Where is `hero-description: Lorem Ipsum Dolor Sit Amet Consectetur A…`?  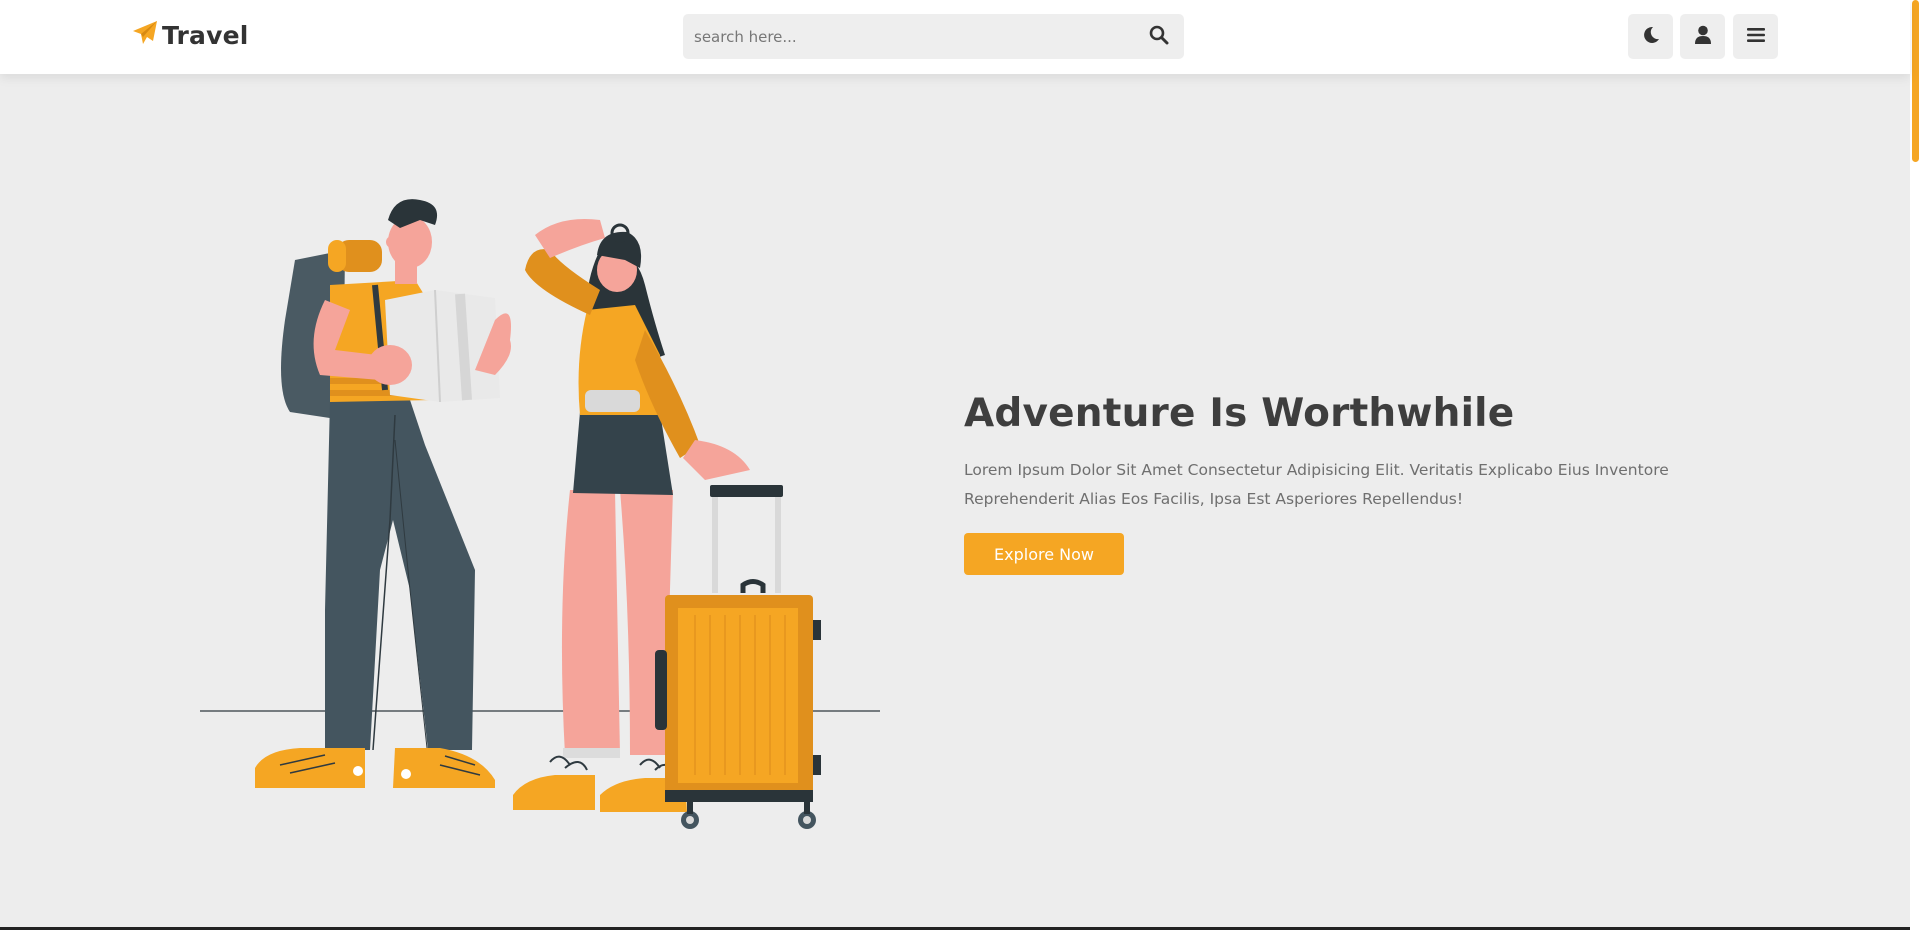 hero-description: Lorem Ipsum Dolor Sit Amet Consectetur A… is located at coordinates (1316, 484).